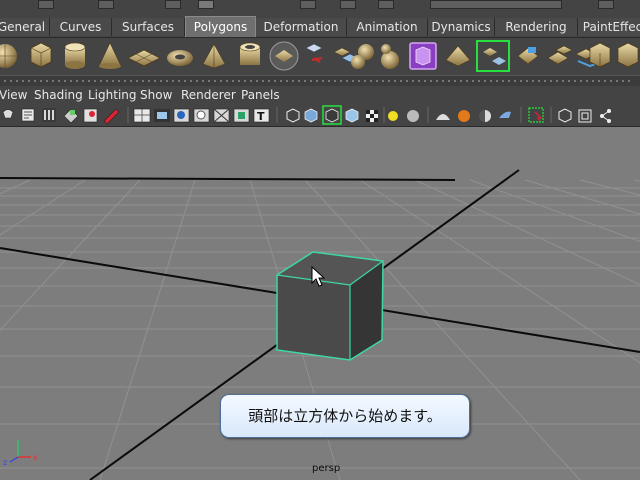 The height and width of the screenshot is (480, 640). What do you see at coordinates (35, 457) in the screenshot?
I see `svg-text: x` at bounding box center [35, 457].